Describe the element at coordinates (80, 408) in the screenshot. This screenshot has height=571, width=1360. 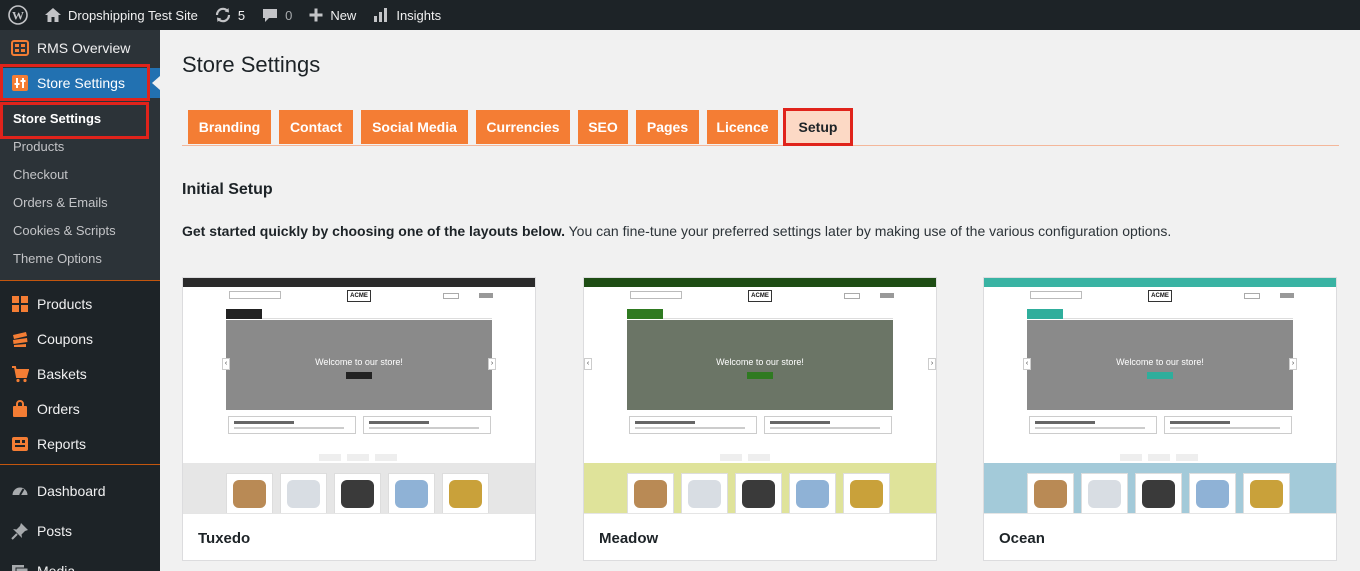
I see `menu-orders: Orders` at that location.